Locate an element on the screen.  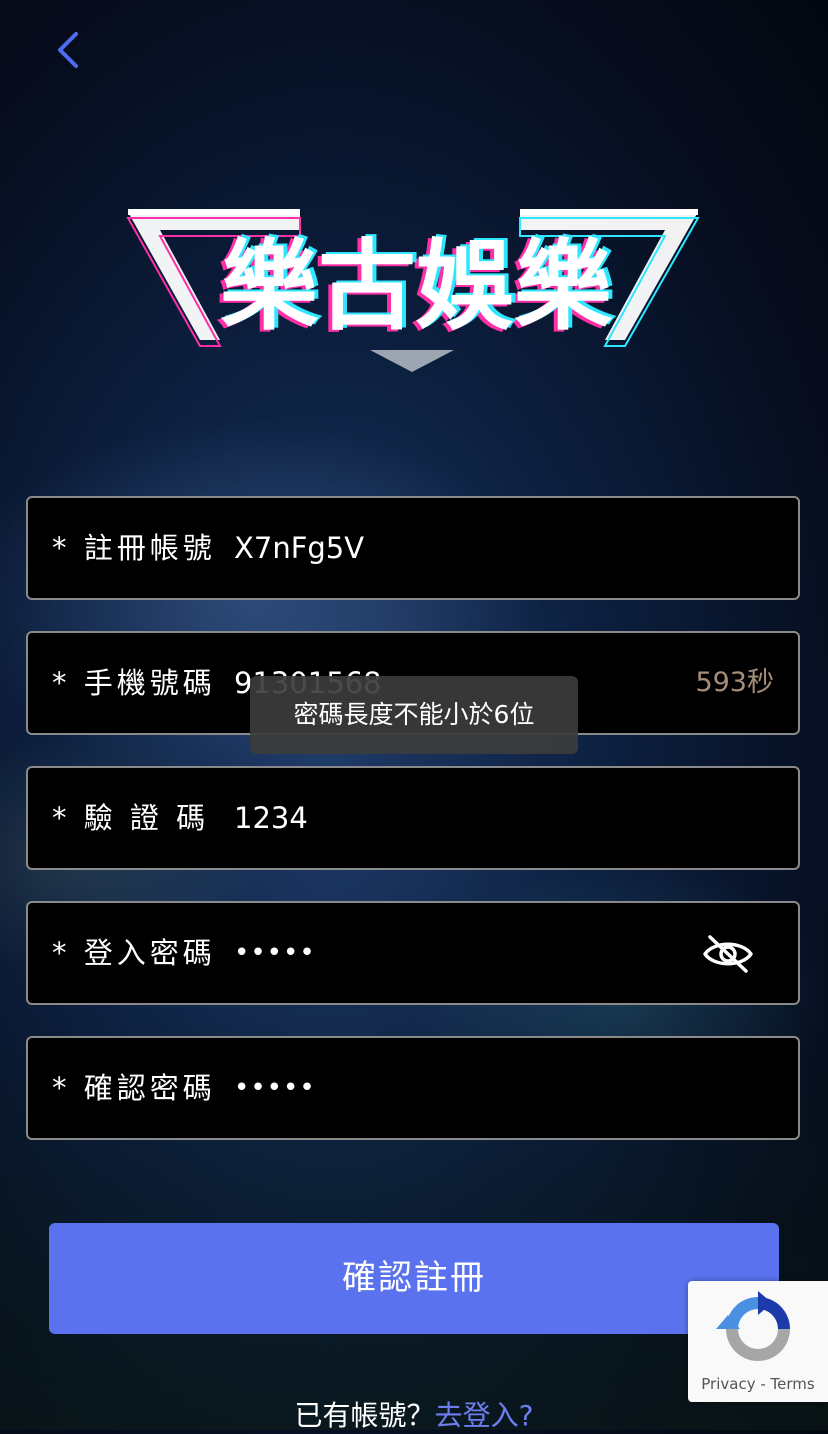
confirm-password-label: * 確認密碼 is located at coordinates (134, 1088).